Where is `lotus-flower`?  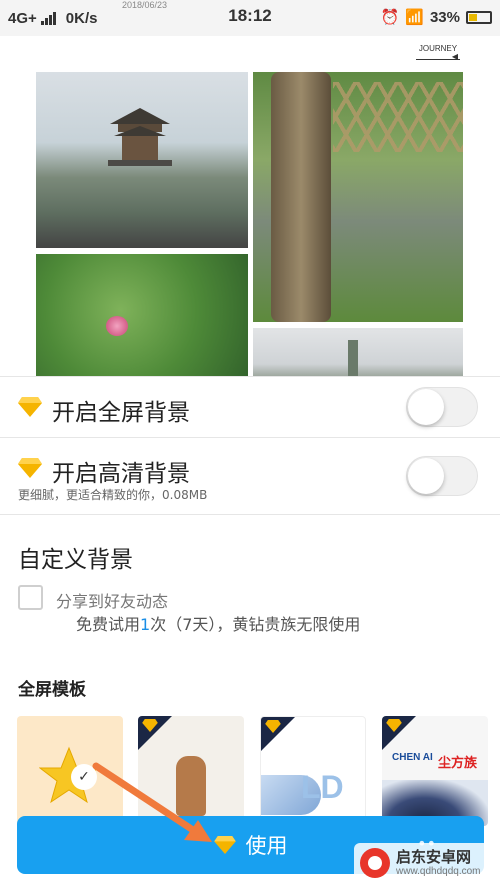 lotus-flower is located at coordinates (117, 326).